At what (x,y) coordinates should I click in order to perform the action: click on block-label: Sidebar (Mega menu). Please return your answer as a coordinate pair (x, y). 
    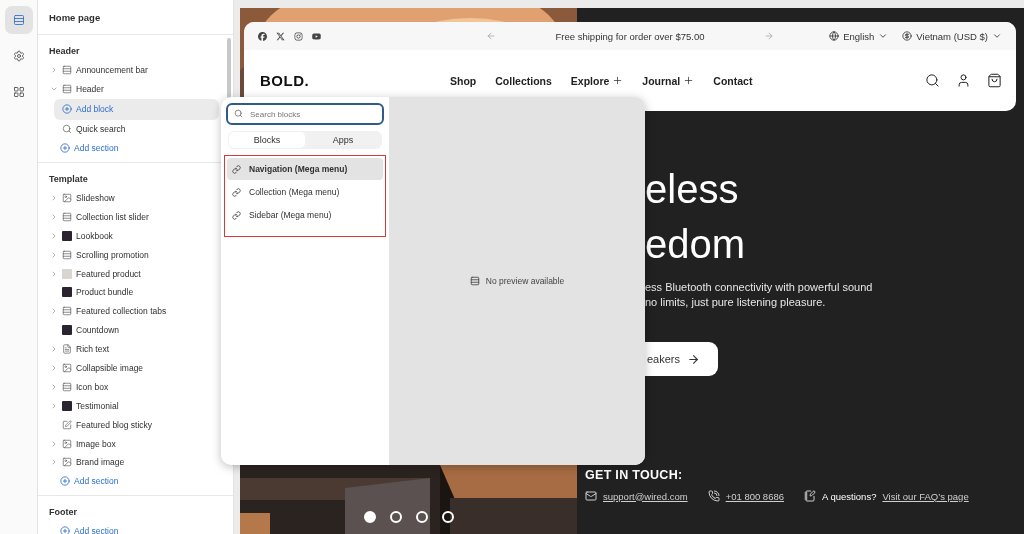
    Looking at the image, I should click on (290, 215).